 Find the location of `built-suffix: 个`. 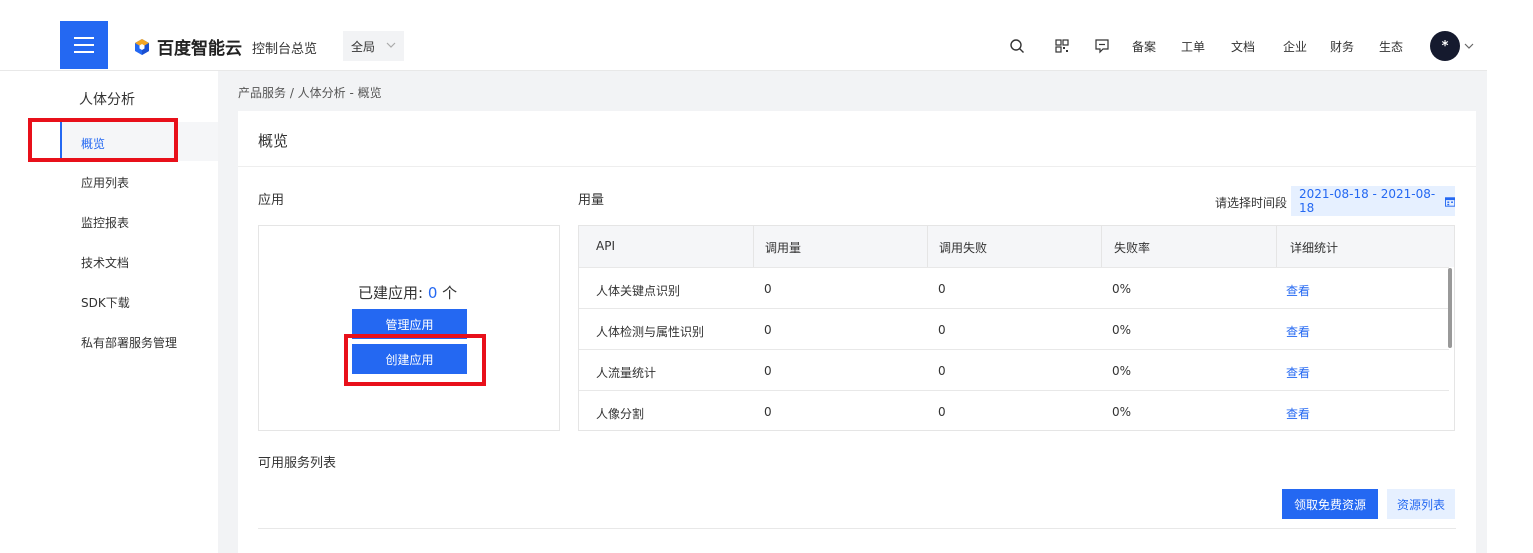

built-suffix: 个 is located at coordinates (447, 293).